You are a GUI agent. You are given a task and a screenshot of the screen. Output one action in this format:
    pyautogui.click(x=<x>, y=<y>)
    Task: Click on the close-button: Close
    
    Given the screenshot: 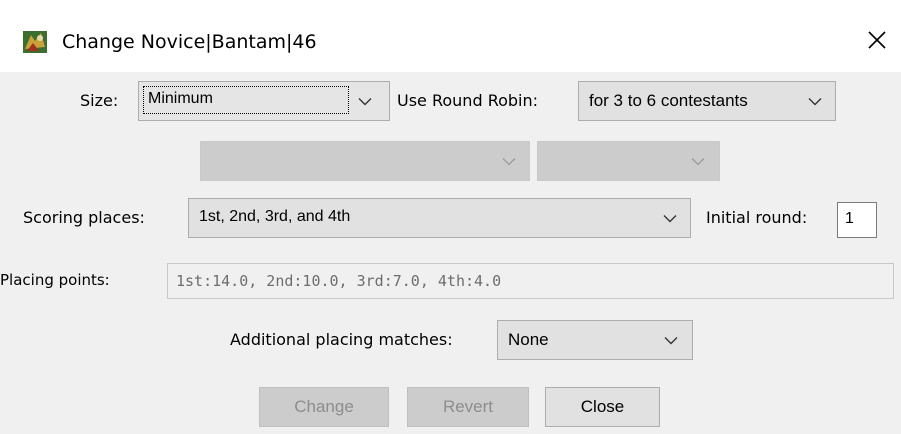 What is the action you would take?
    pyautogui.click(x=602, y=407)
    